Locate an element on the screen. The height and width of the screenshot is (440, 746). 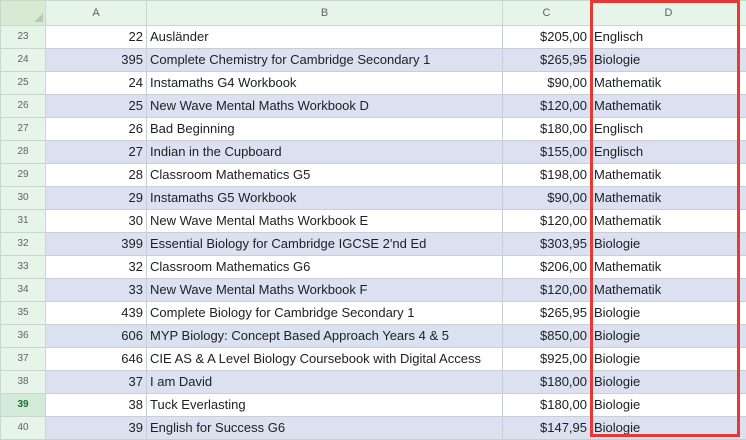
cell-a: 26 is located at coordinates (96, 129).